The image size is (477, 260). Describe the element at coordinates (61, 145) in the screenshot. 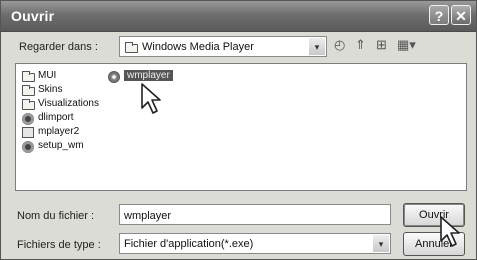

I see `file-name: setup_wm` at that location.